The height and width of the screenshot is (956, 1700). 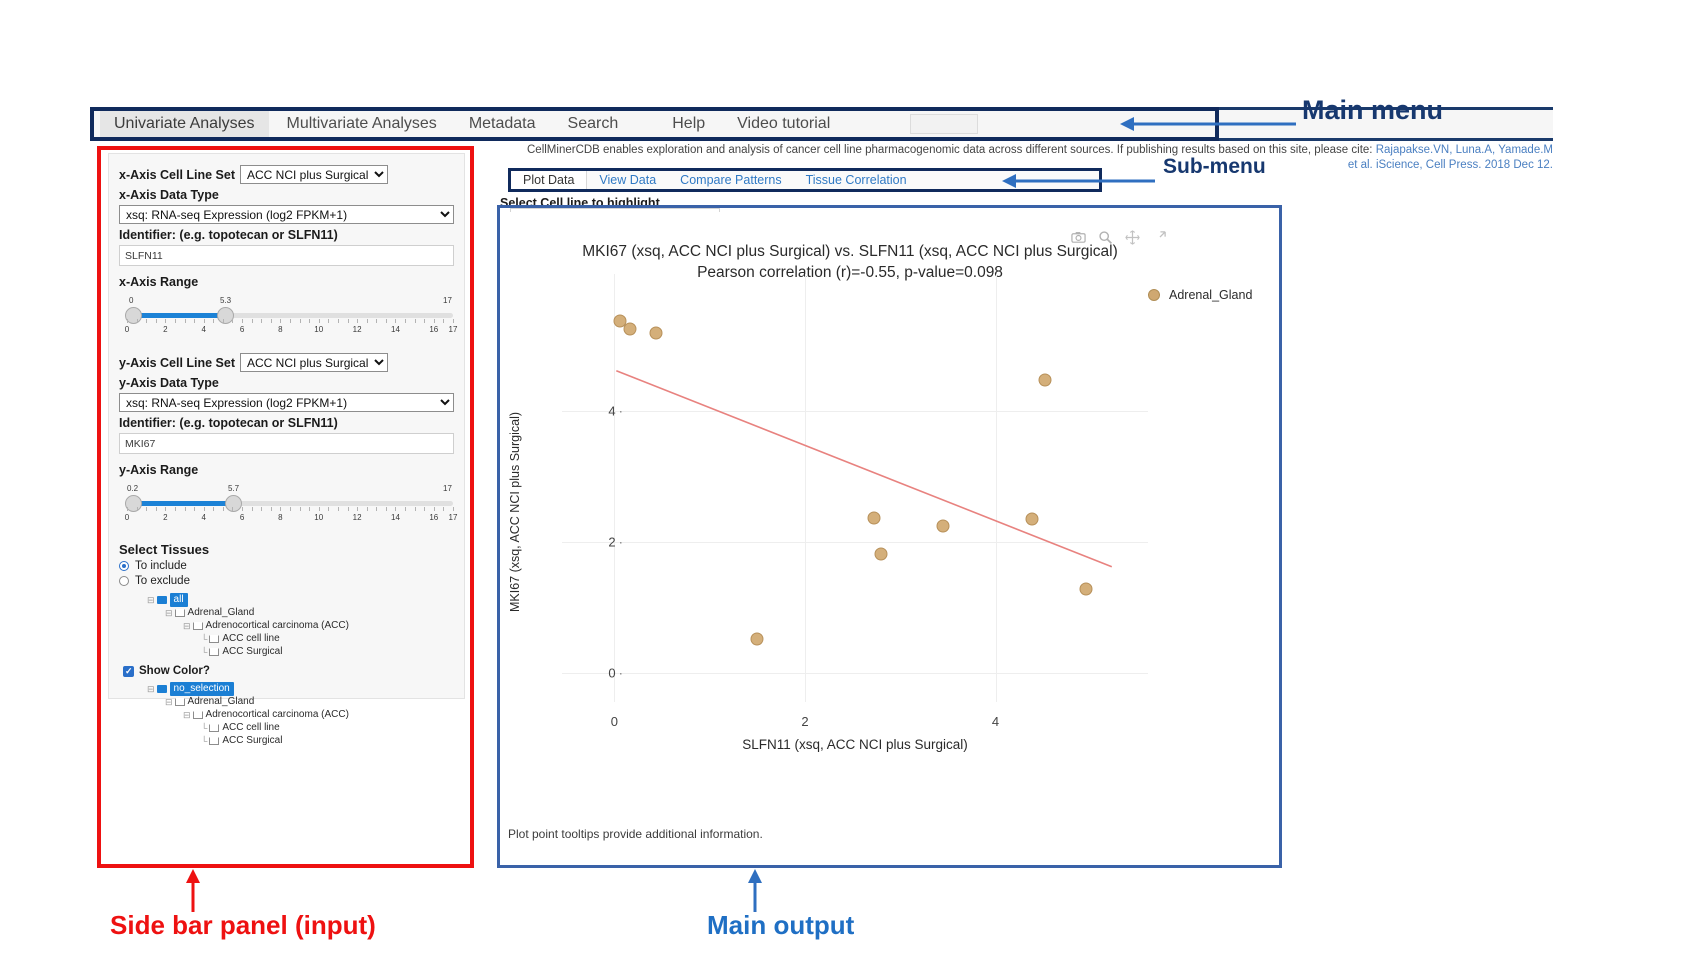 I want to click on x-slider-low-value: 0, so click(x=131, y=300).